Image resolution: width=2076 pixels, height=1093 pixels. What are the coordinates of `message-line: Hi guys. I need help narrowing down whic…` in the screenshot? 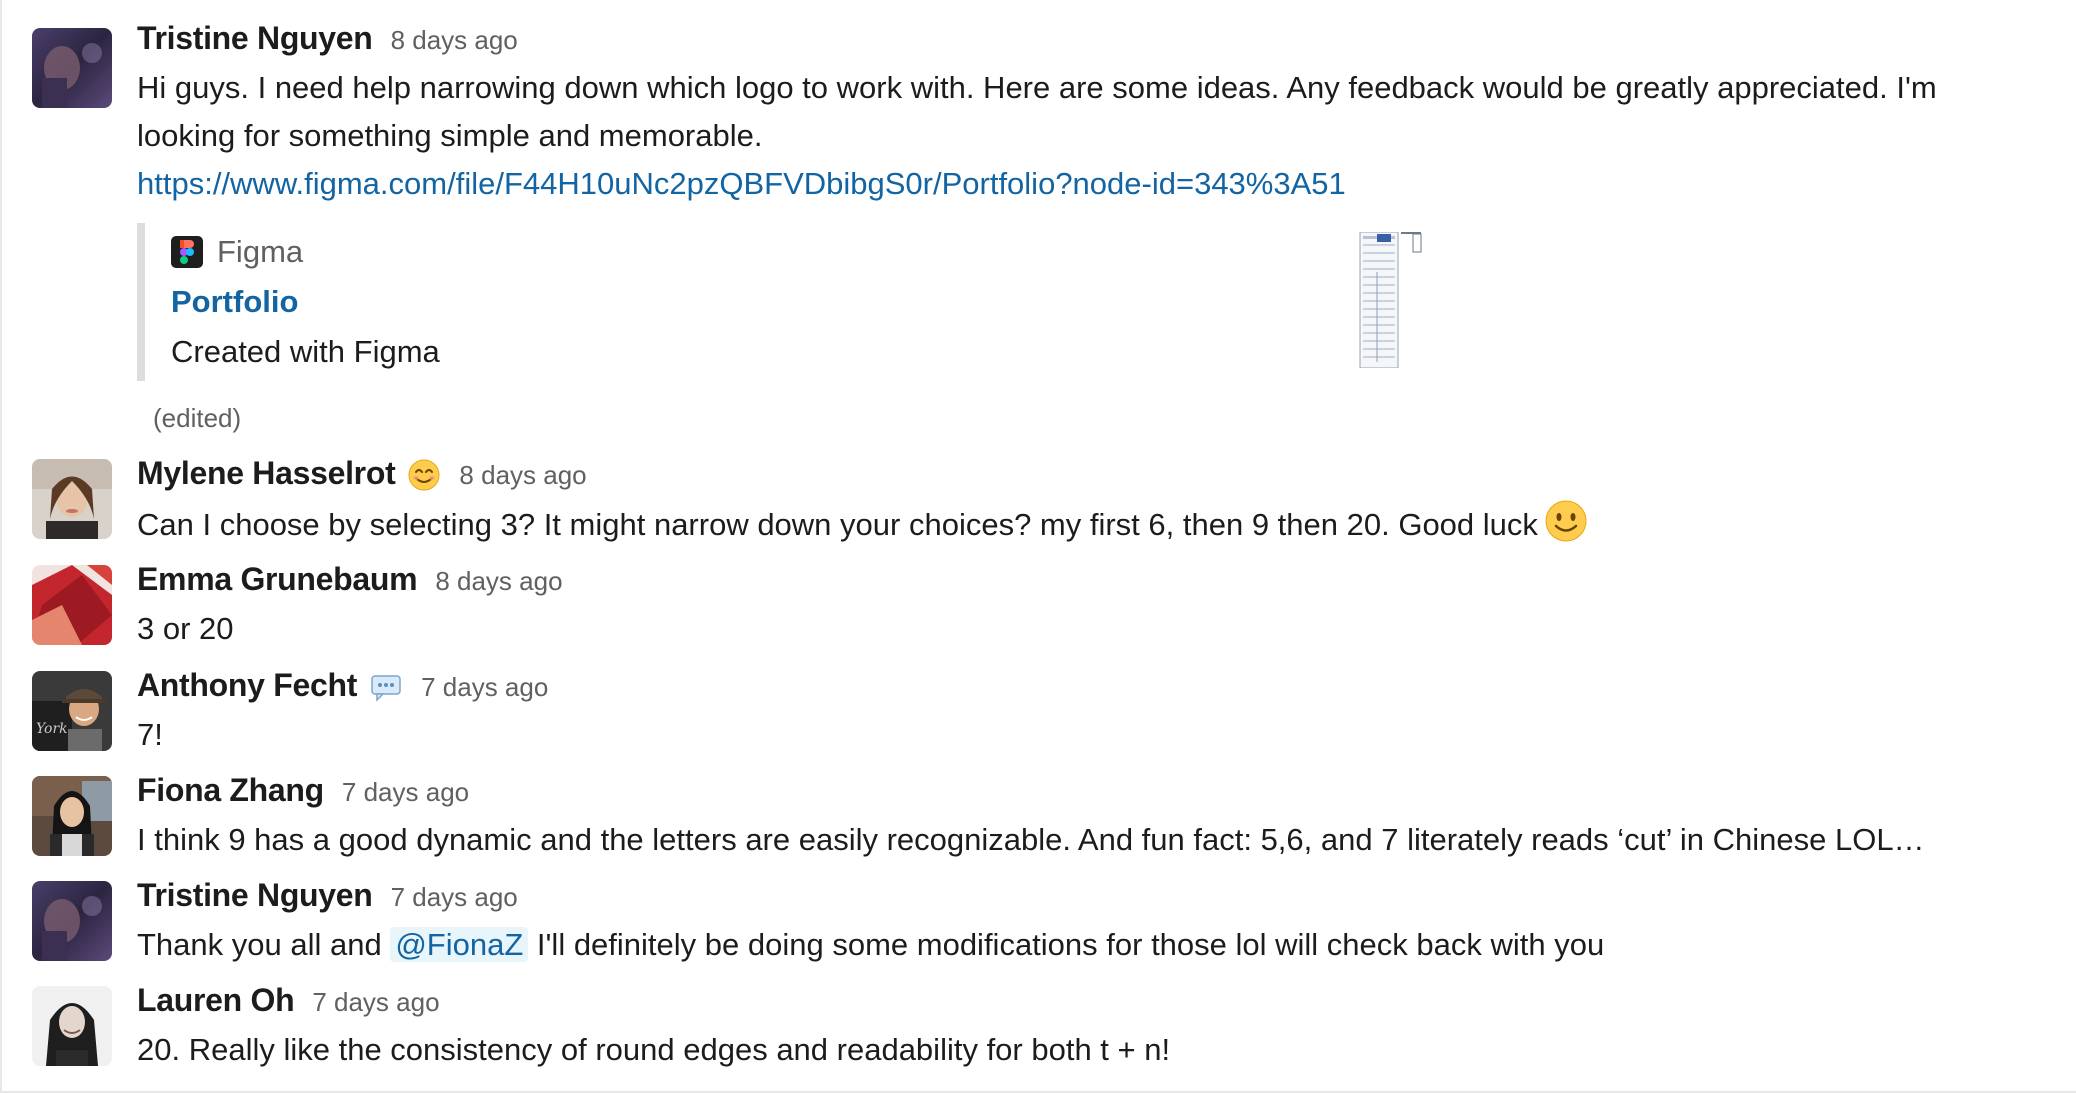 It's located at (1037, 87).